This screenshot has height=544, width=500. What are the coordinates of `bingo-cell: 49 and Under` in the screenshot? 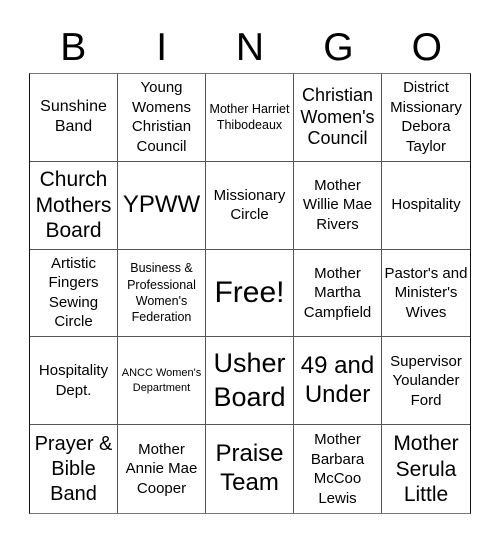 It's located at (338, 381).